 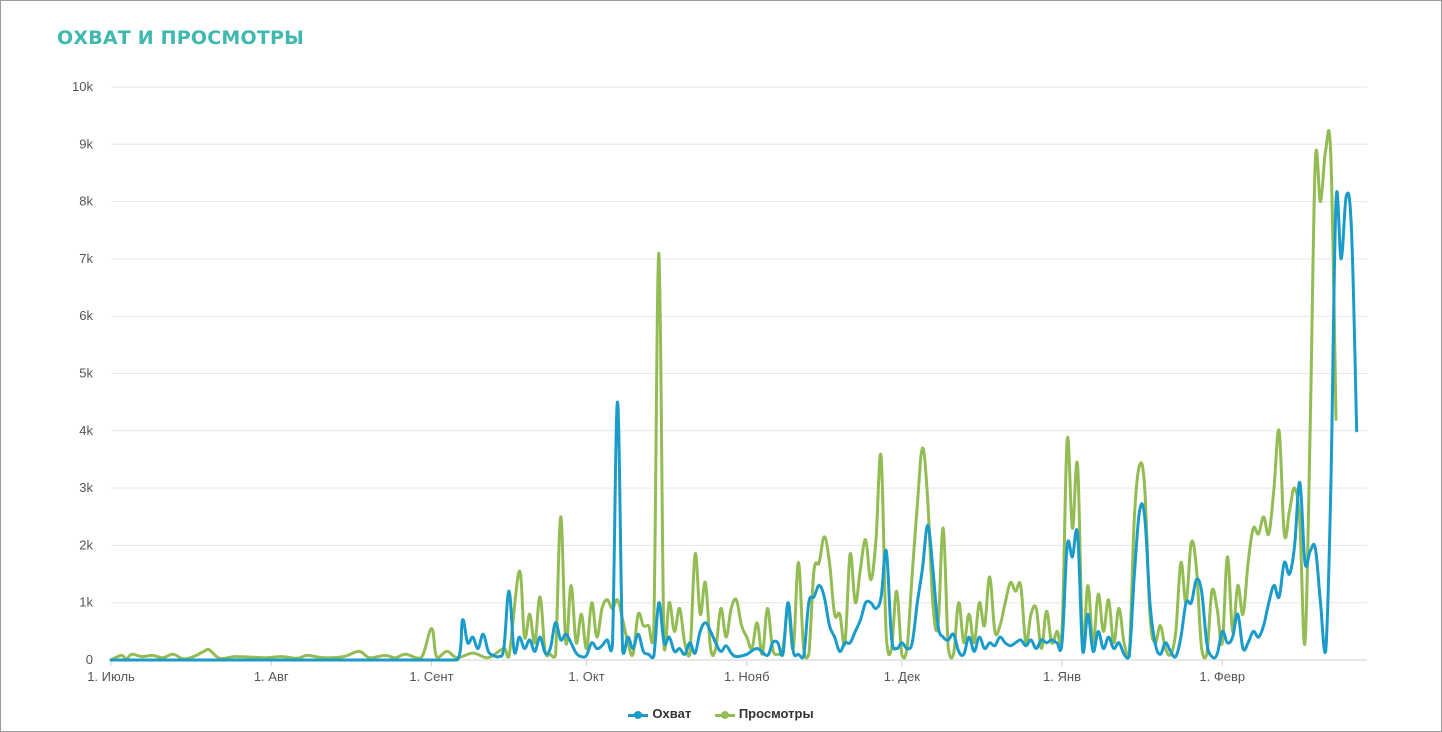 What do you see at coordinates (82, 86) in the screenshot?
I see `y-tick-label: 10k` at bounding box center [82, 86].